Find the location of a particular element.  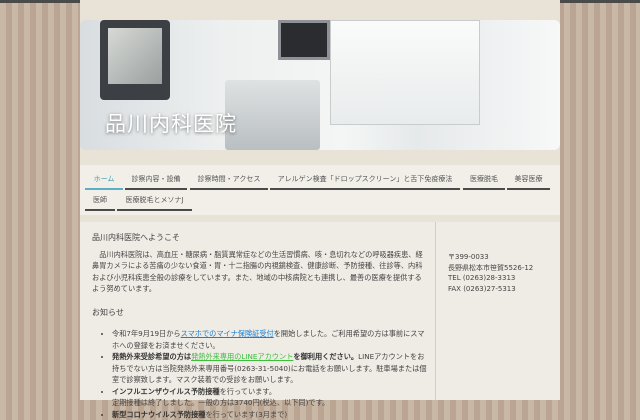

nav-mesona: 医療脱毛とメソナJ is located at coordinates (154, 201).